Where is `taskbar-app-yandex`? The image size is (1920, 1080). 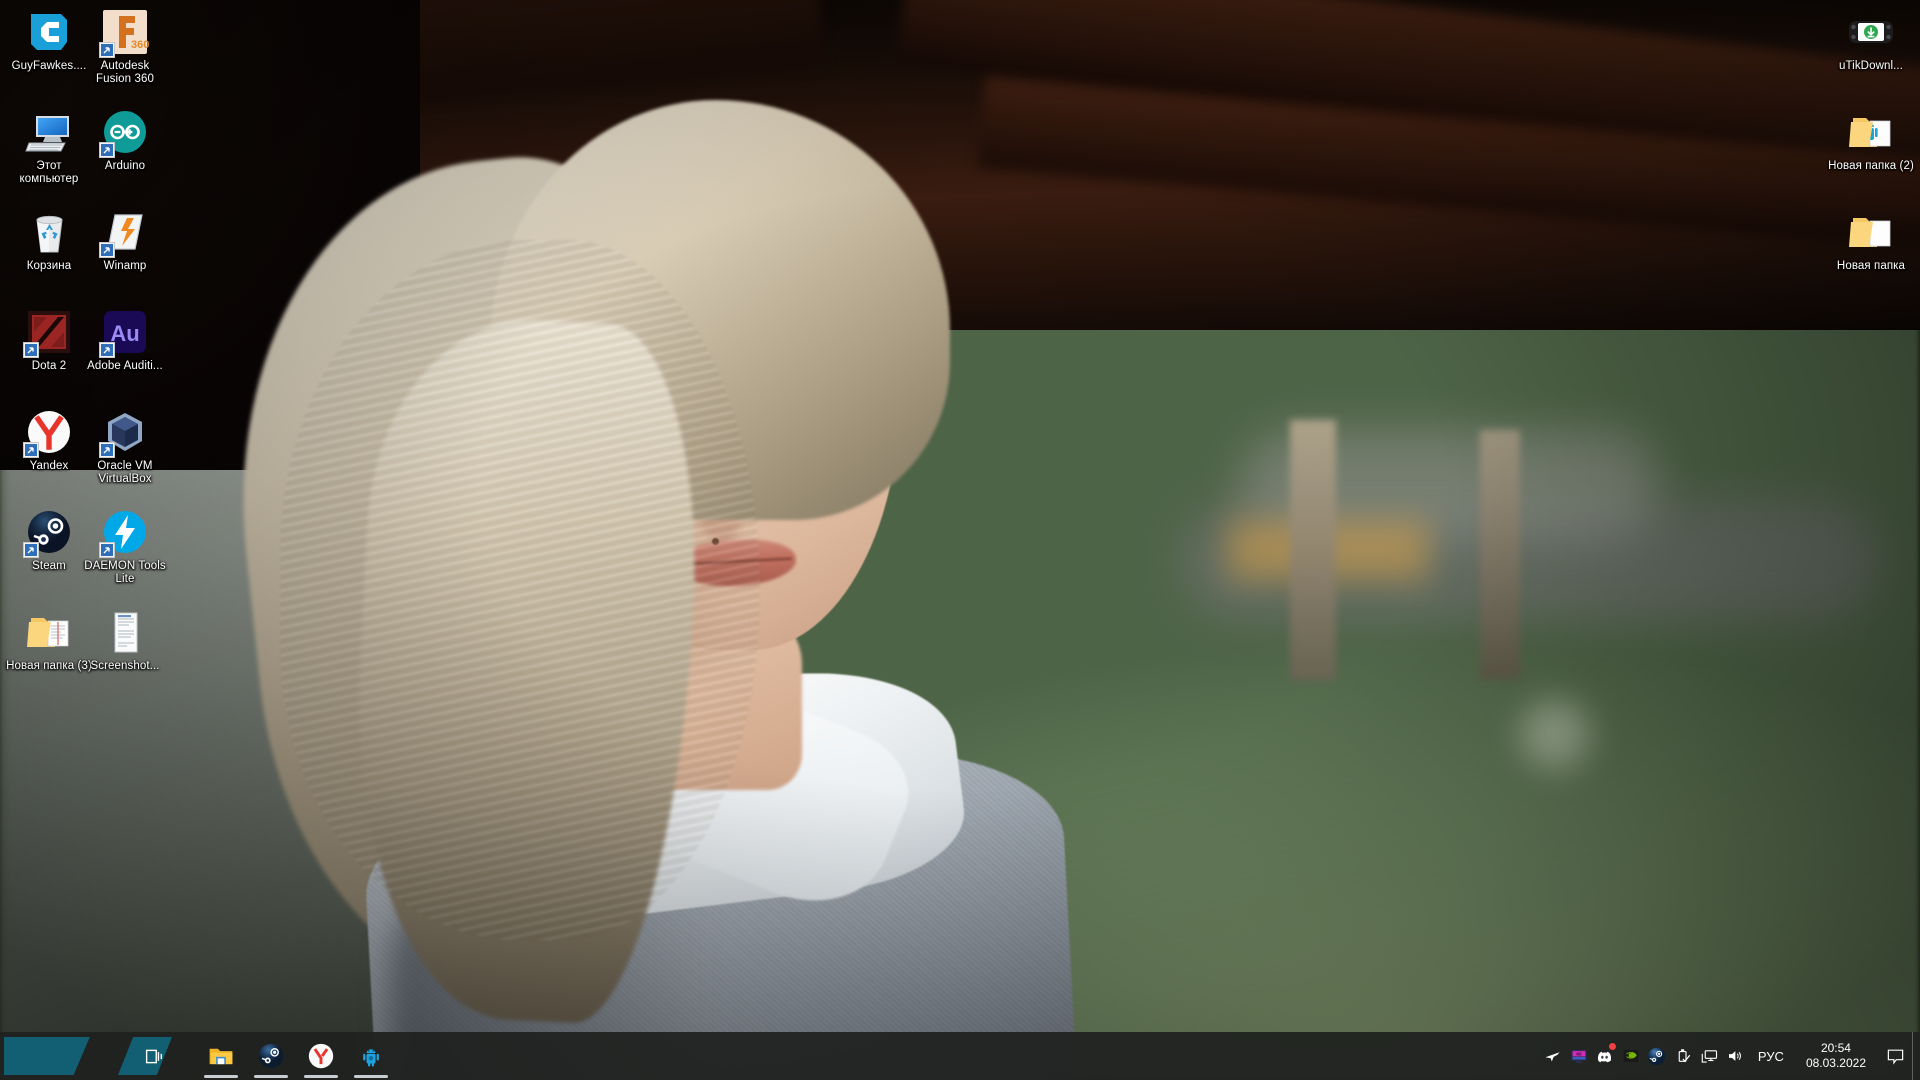
taskbar-app-yandex is located at coordinates (321, 1056).